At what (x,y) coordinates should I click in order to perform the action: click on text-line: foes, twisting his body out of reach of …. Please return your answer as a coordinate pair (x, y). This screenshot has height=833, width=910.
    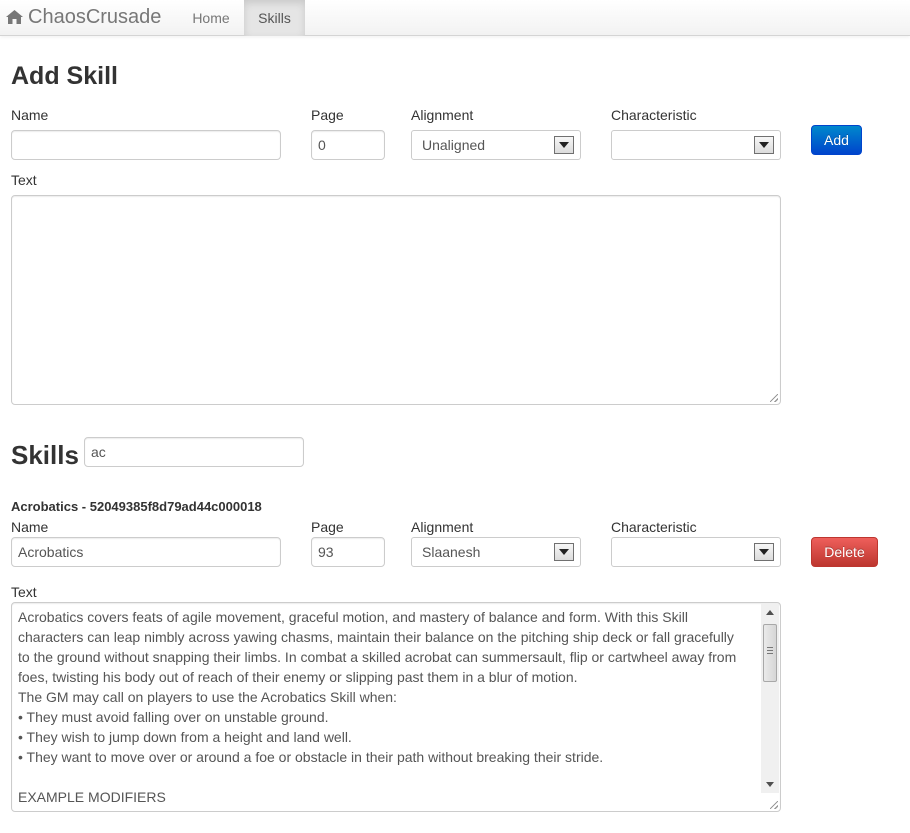
    Looking at the image, I should click on (298, 677).